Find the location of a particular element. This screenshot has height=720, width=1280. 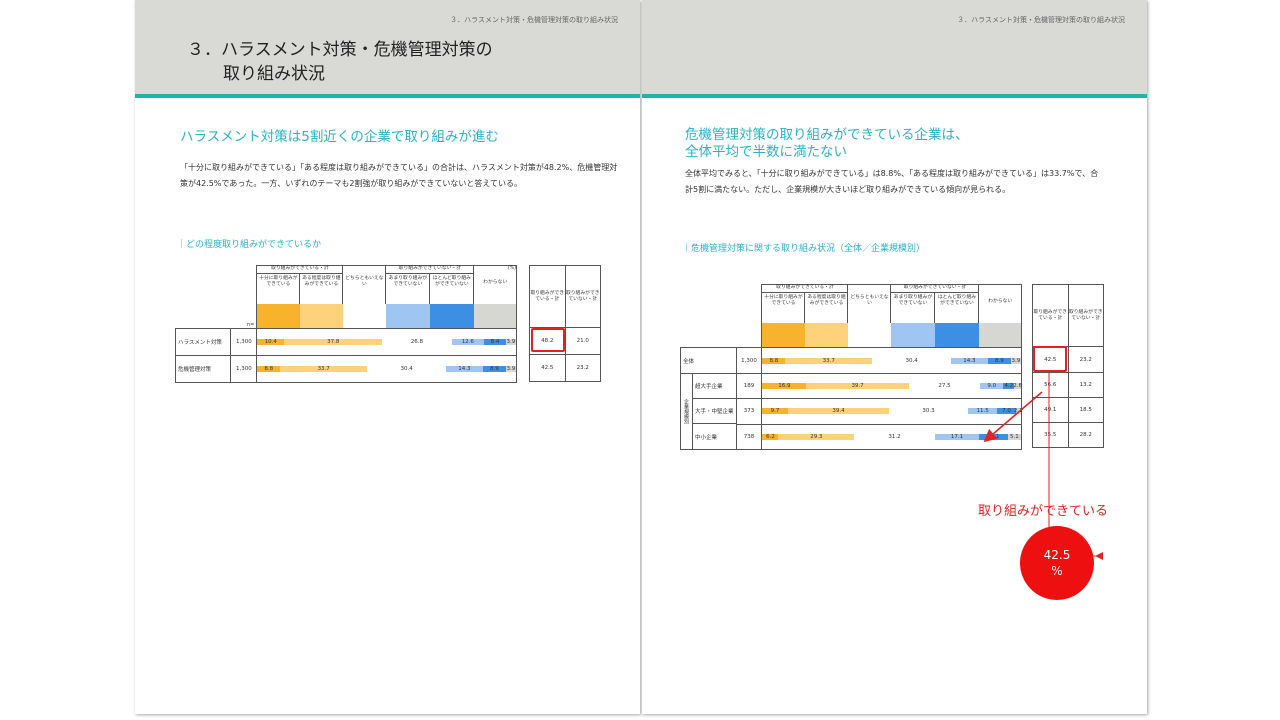

col-header-5: ほとんど取り組みができていない is located at coordinates (452, 289).